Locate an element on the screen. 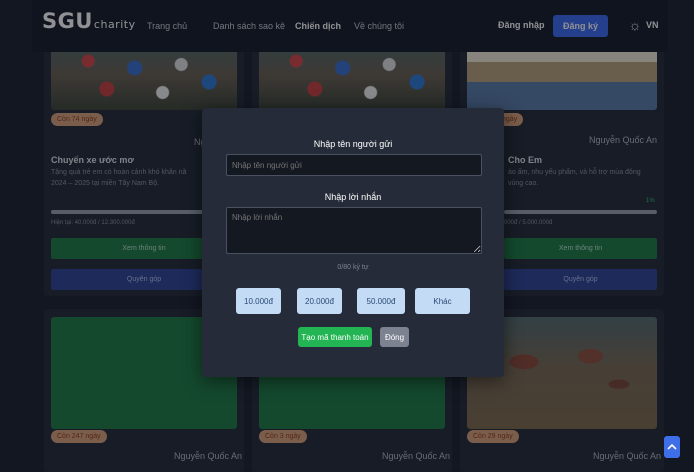 Image resolution: width=694 pixels, height=472 pixels. chevron-up-icon is located at coordinates (672, 446).